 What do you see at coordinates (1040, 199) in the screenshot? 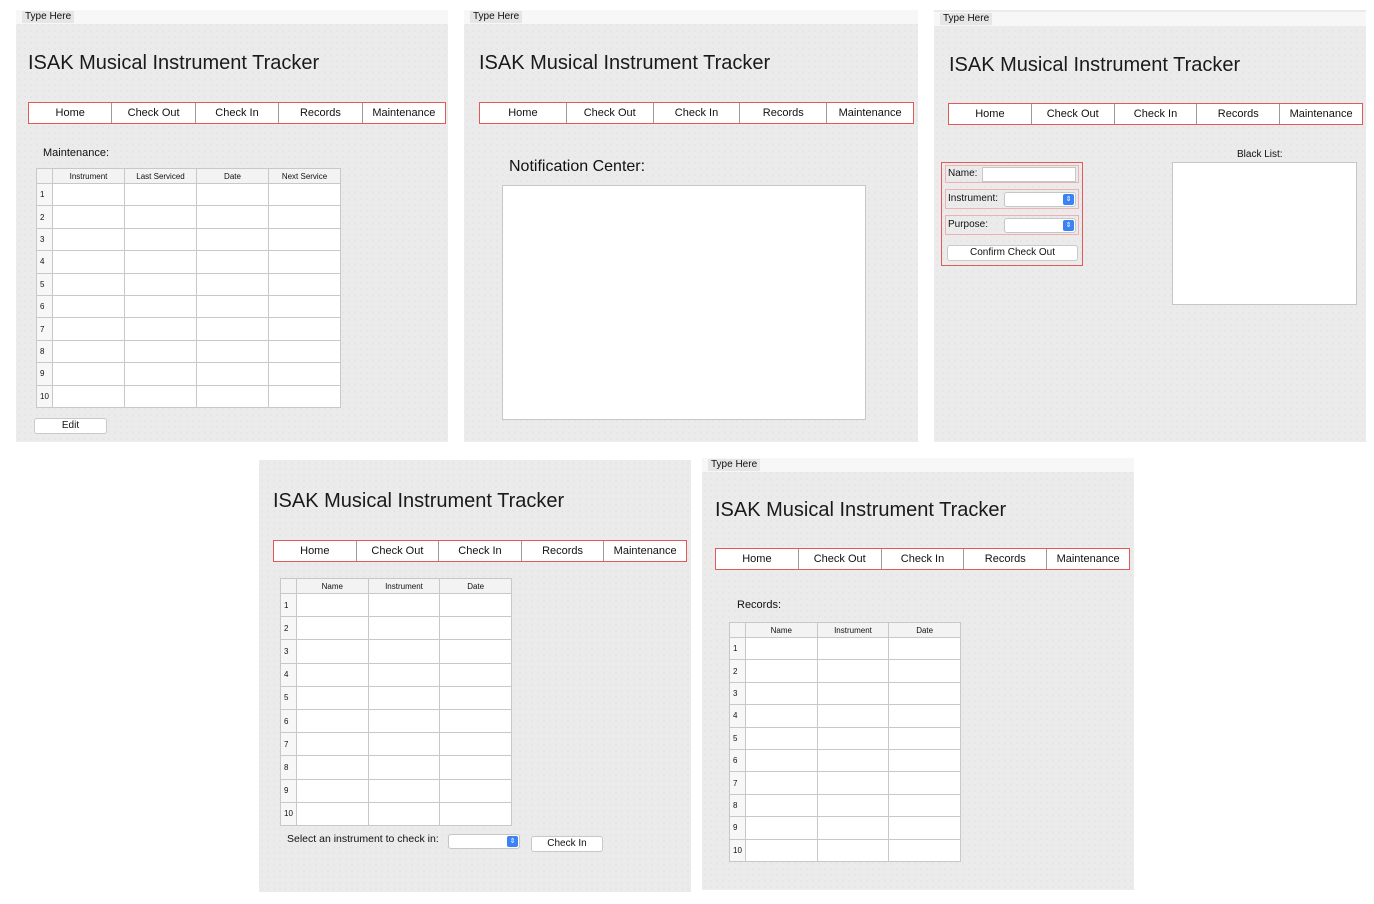
I see `instrument-select: ⇕` at bounding box center [1040, 199].